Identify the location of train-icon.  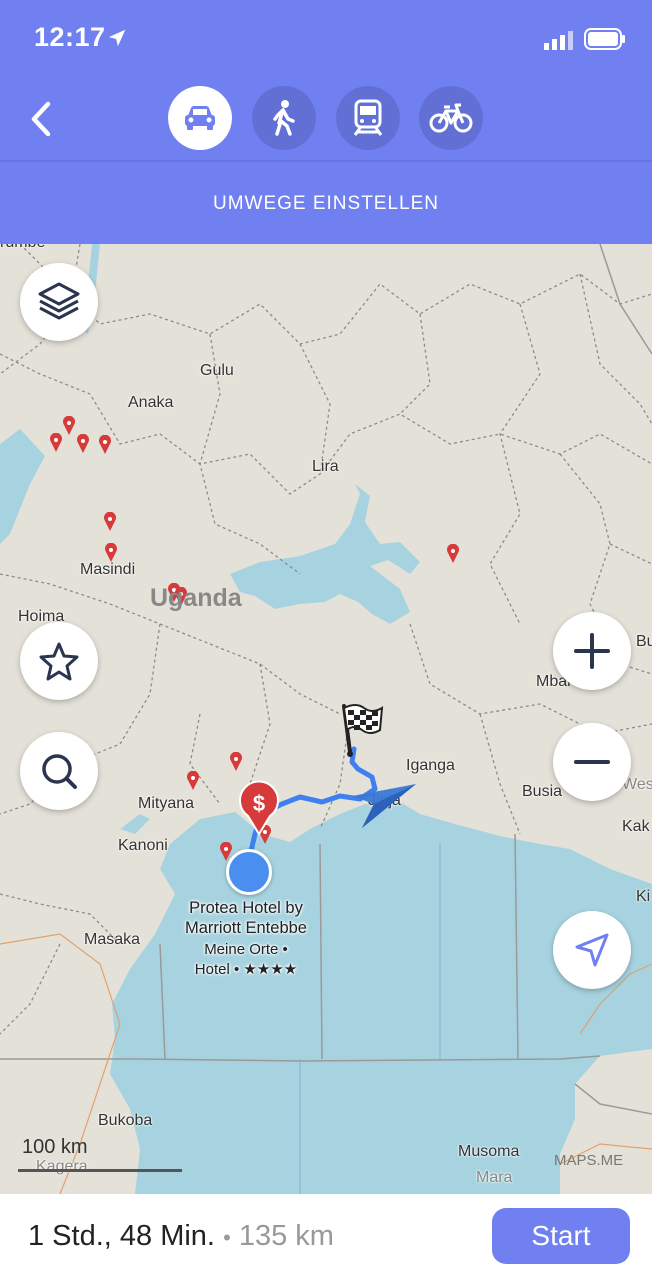
(368, 117).